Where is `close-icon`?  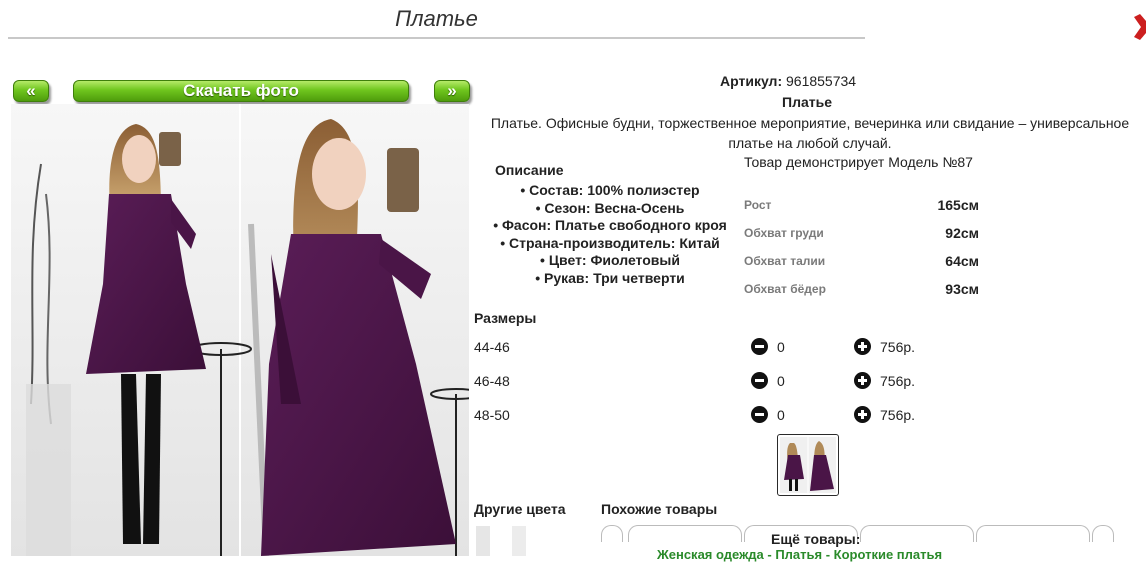
close-icon is located at coordinates (1138, 27).